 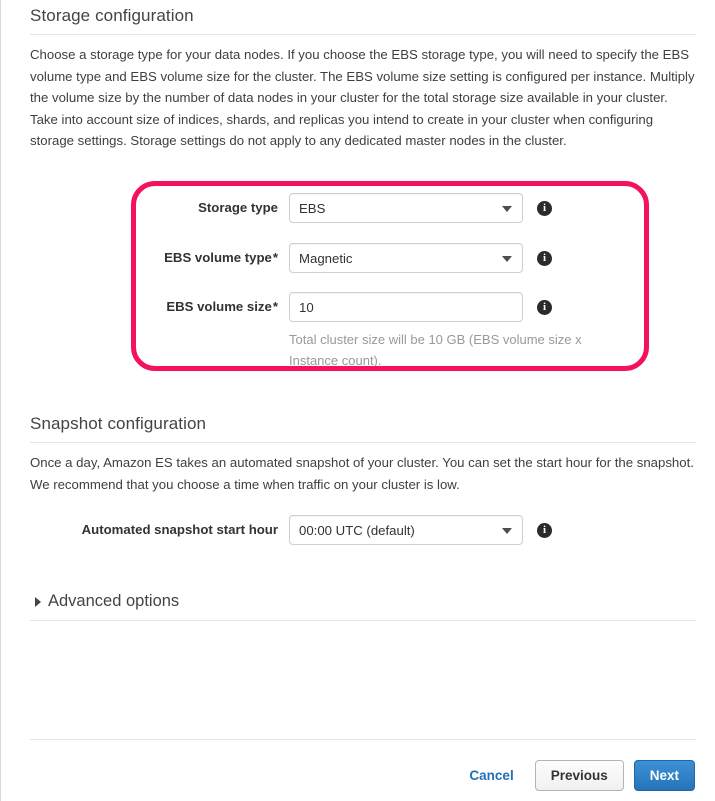 I want to click on ebs-volume-type-select: Magnetic, so click(x=406, y=258).